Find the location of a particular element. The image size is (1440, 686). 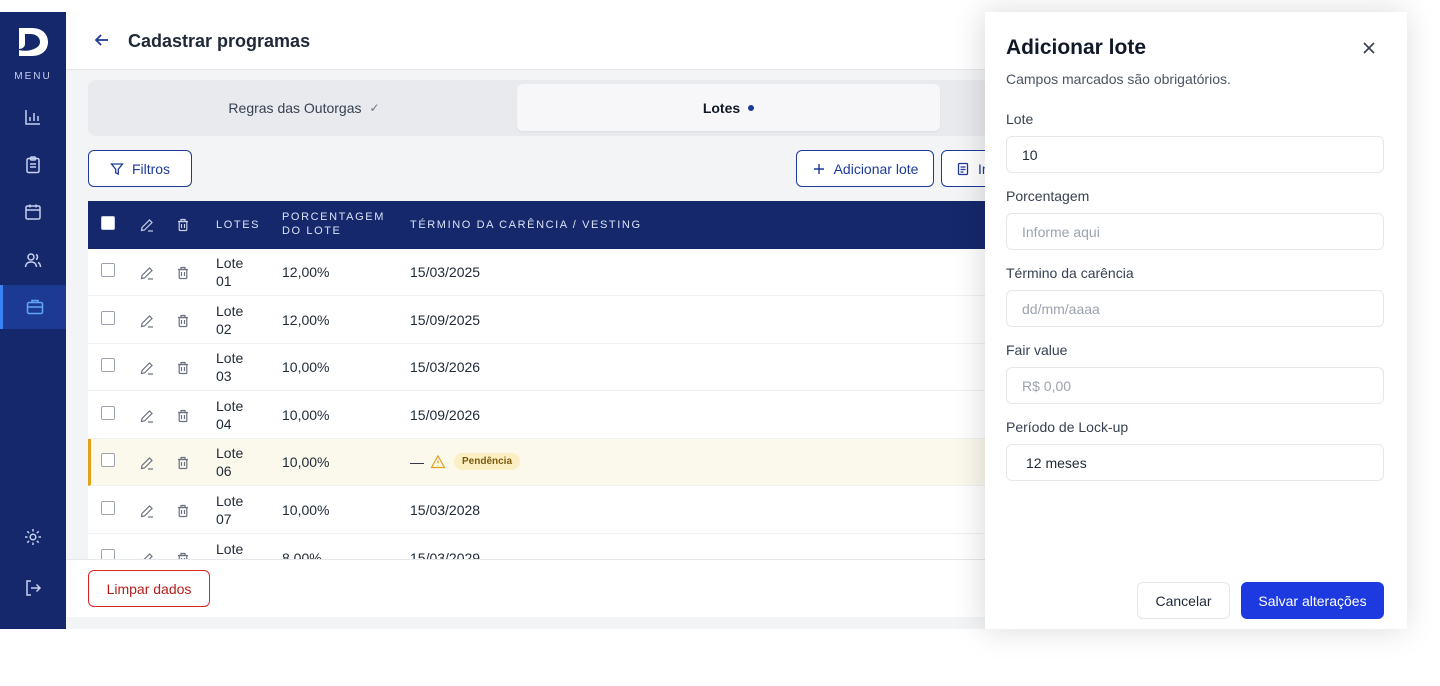

chart-icon is located at coordinates (32, 117).